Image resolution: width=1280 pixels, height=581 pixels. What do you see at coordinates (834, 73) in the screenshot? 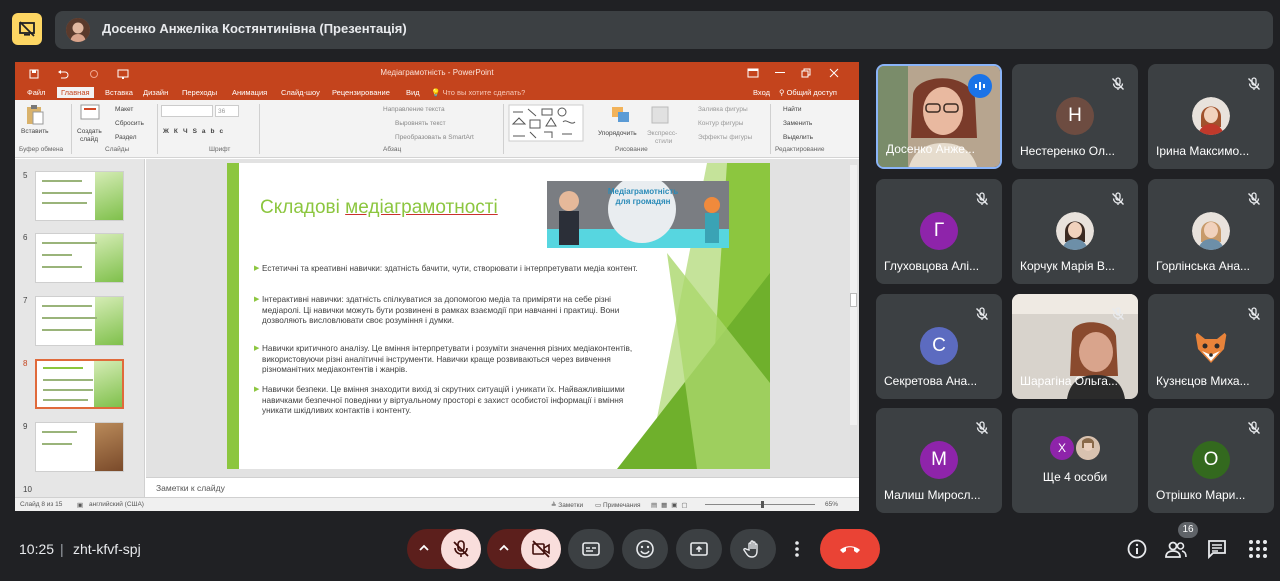
I see `close-icon` at bounding box center [834, 73].